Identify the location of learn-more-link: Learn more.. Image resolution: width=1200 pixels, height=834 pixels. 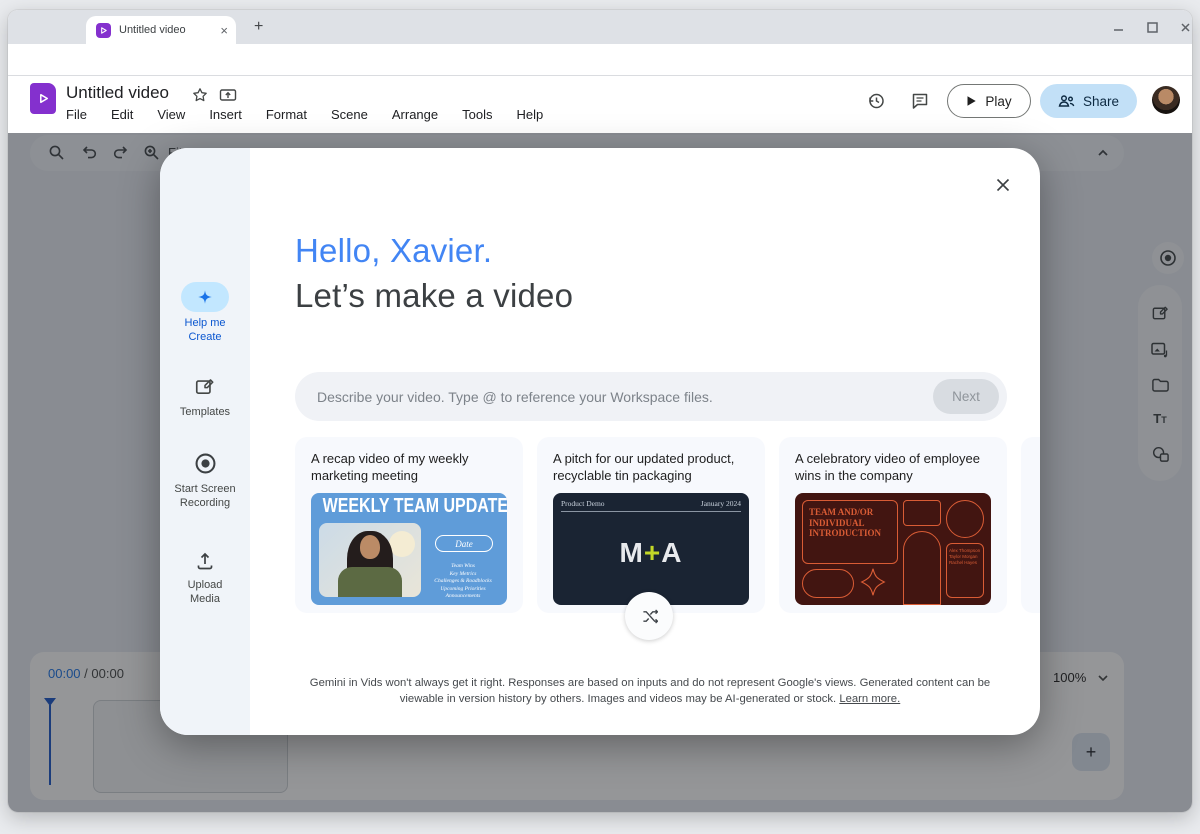
(869, 699).